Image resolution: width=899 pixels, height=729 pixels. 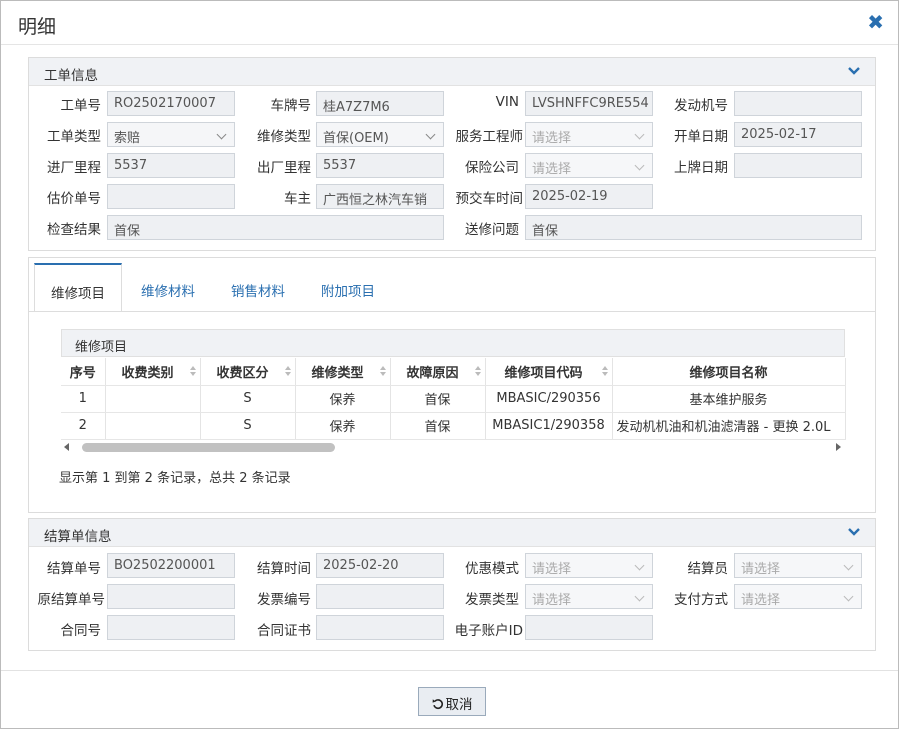 What do you see at coordinates (589, 565) in the screenshot?
I see `discount-mode-select: 请选择` at bounding box center [589, 565].